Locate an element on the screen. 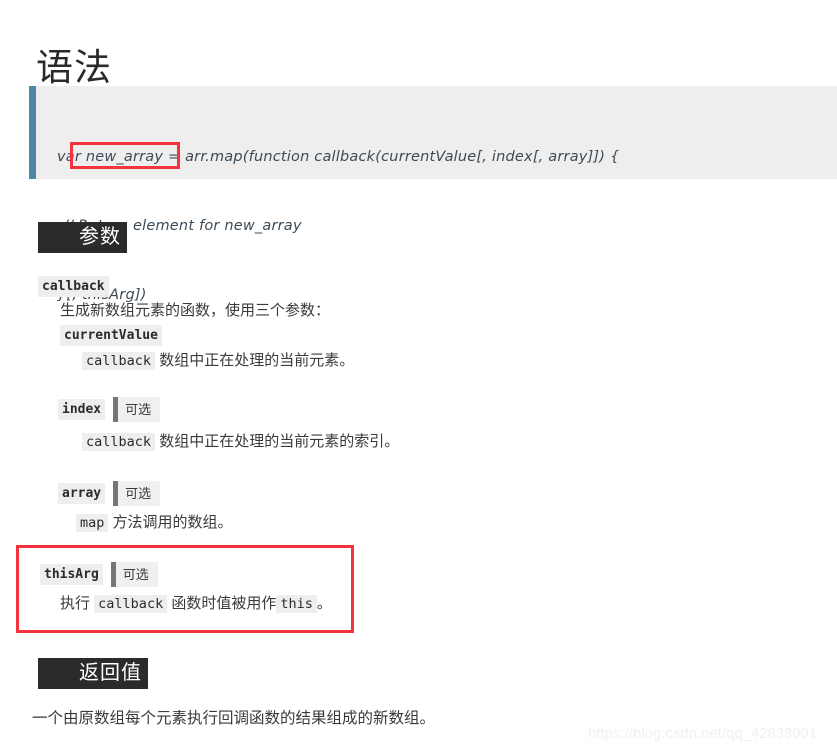 The width and height of the screenshot is (837, 755). param-desc-callback-text: 生成新数组元素的函数，使用三个参数： is located at coordinates (195, 310).